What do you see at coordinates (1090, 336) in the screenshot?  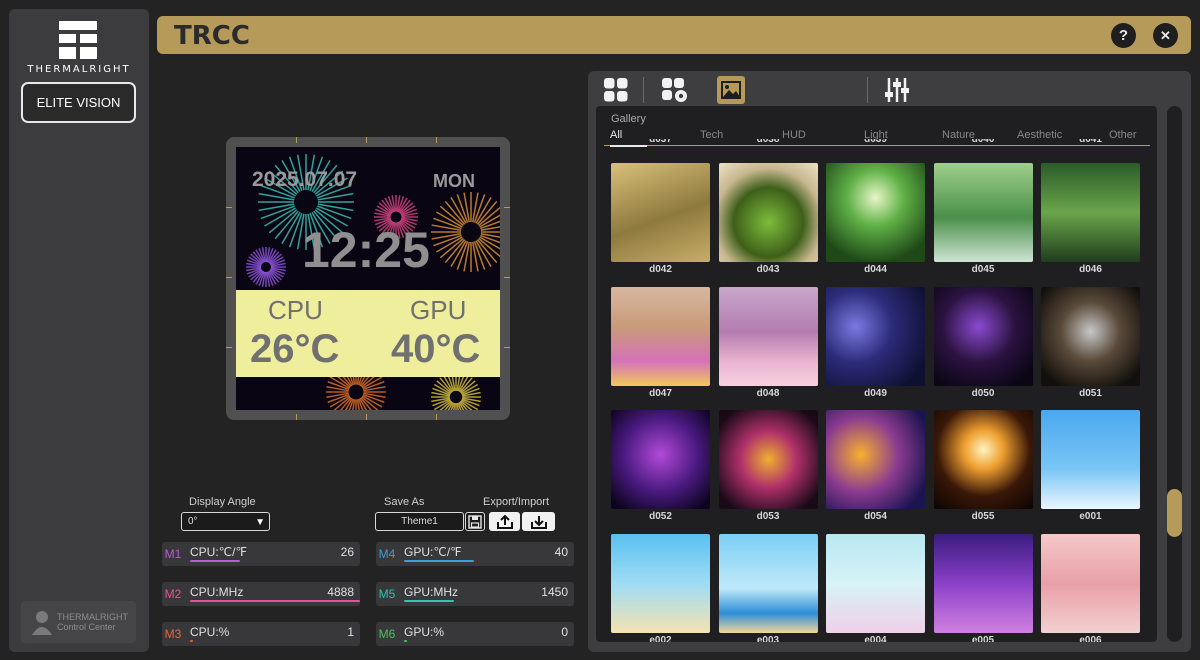 I see `theme-thumbnail-d051` at bounding box center [1090, 336].